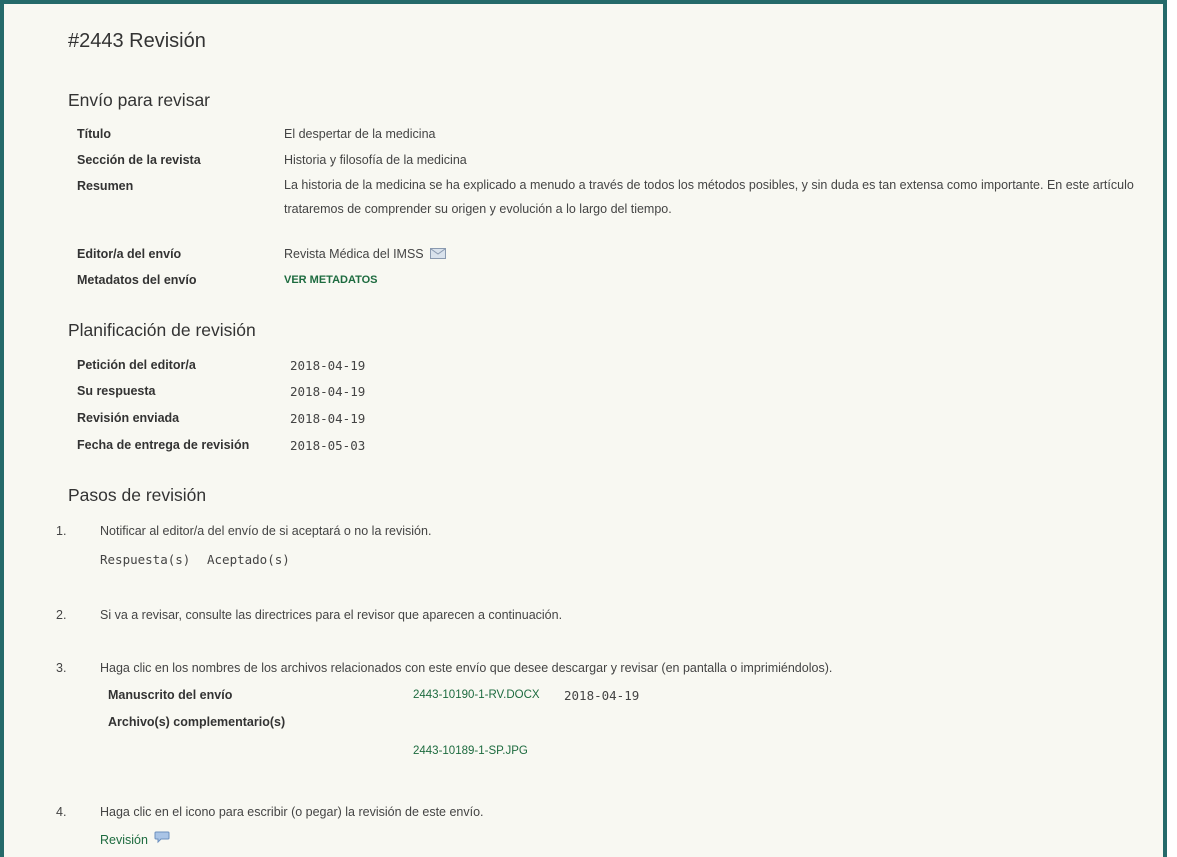  I want to click on schedule-value-submitted: 2018-04-19, so click(328, 418).